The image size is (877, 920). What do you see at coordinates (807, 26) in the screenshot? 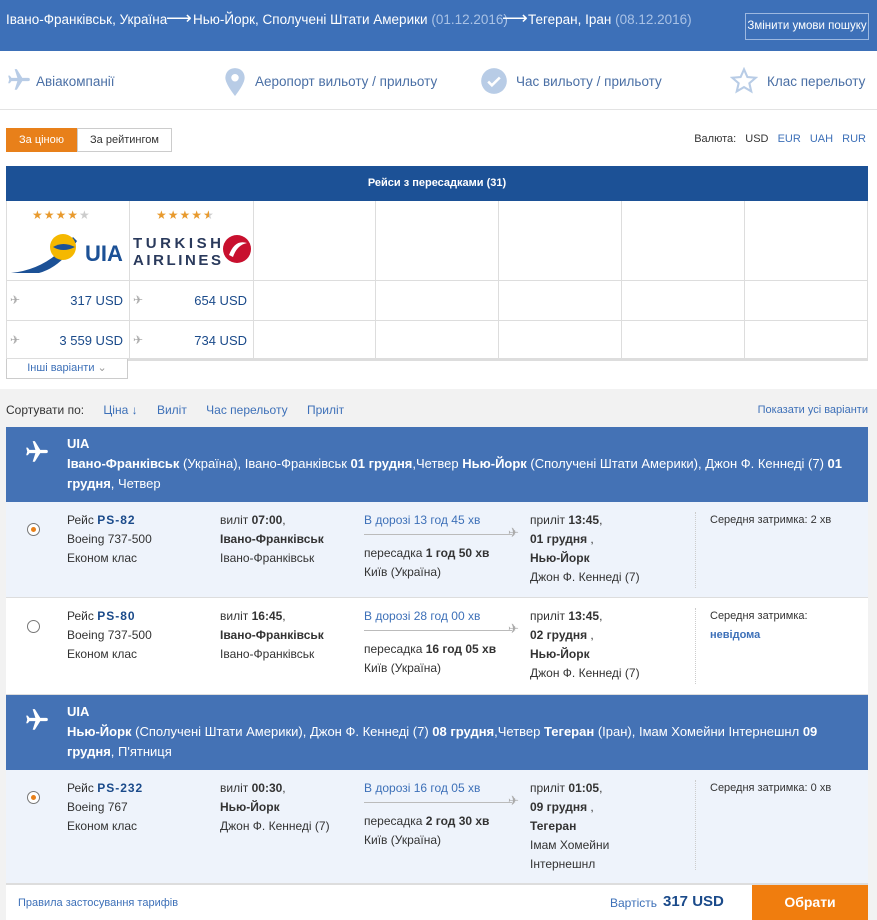
I see `change-search-button: Змінити умови пошуку` at bounding box center [807, 26].